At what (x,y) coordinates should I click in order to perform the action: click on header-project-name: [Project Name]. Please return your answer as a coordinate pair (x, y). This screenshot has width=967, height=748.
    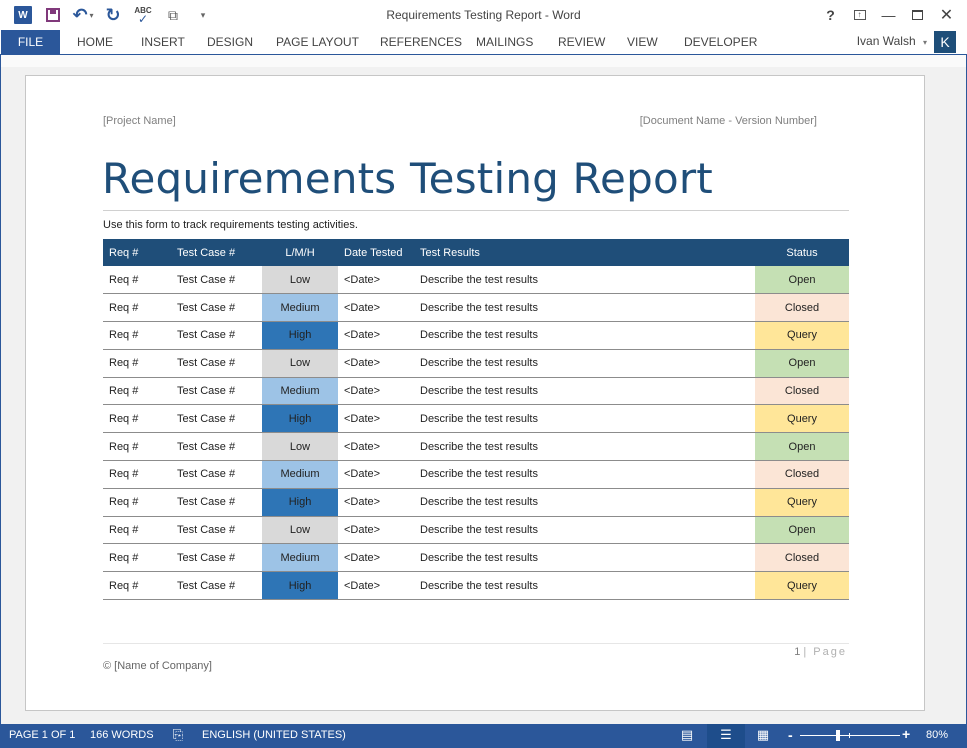
    Looking at the image, I should click on (139, 121).